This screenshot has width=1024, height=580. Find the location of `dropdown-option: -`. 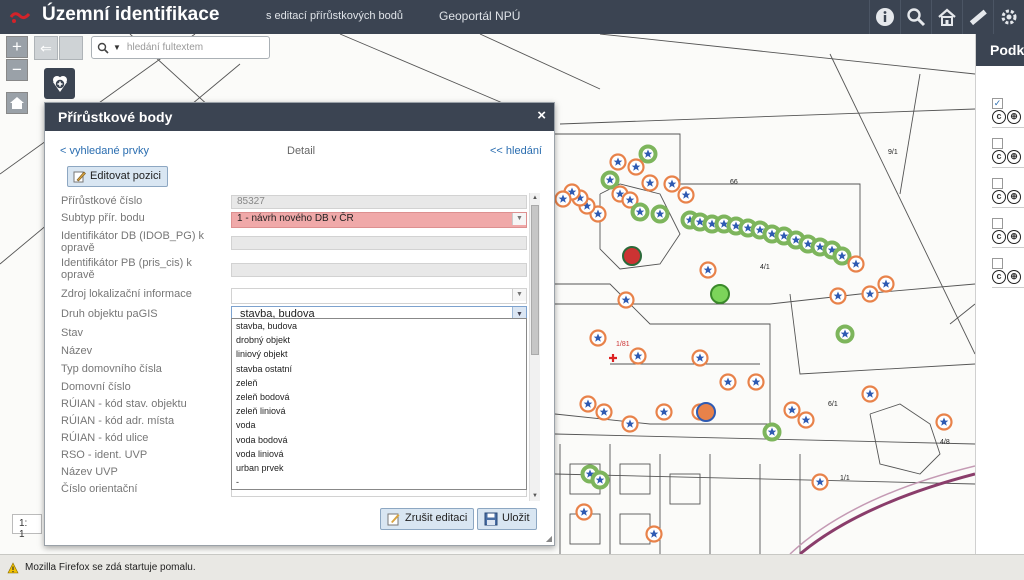

dropdown-option: - is located at coordinates (379, 482).